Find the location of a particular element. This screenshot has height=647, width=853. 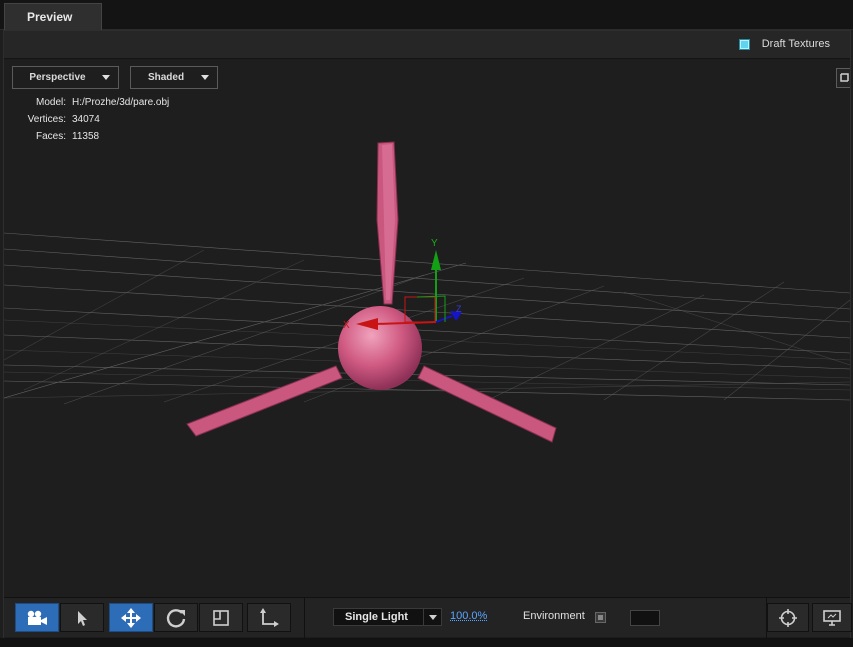

scale-box-icon is located at coordinates (221, 617).